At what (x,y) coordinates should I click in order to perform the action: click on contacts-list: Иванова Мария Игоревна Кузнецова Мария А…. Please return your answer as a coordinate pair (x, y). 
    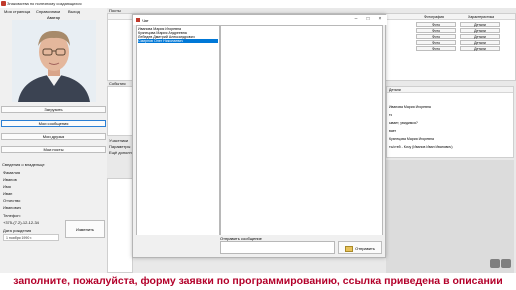
    Looking at the image, I should click on (178, 138).